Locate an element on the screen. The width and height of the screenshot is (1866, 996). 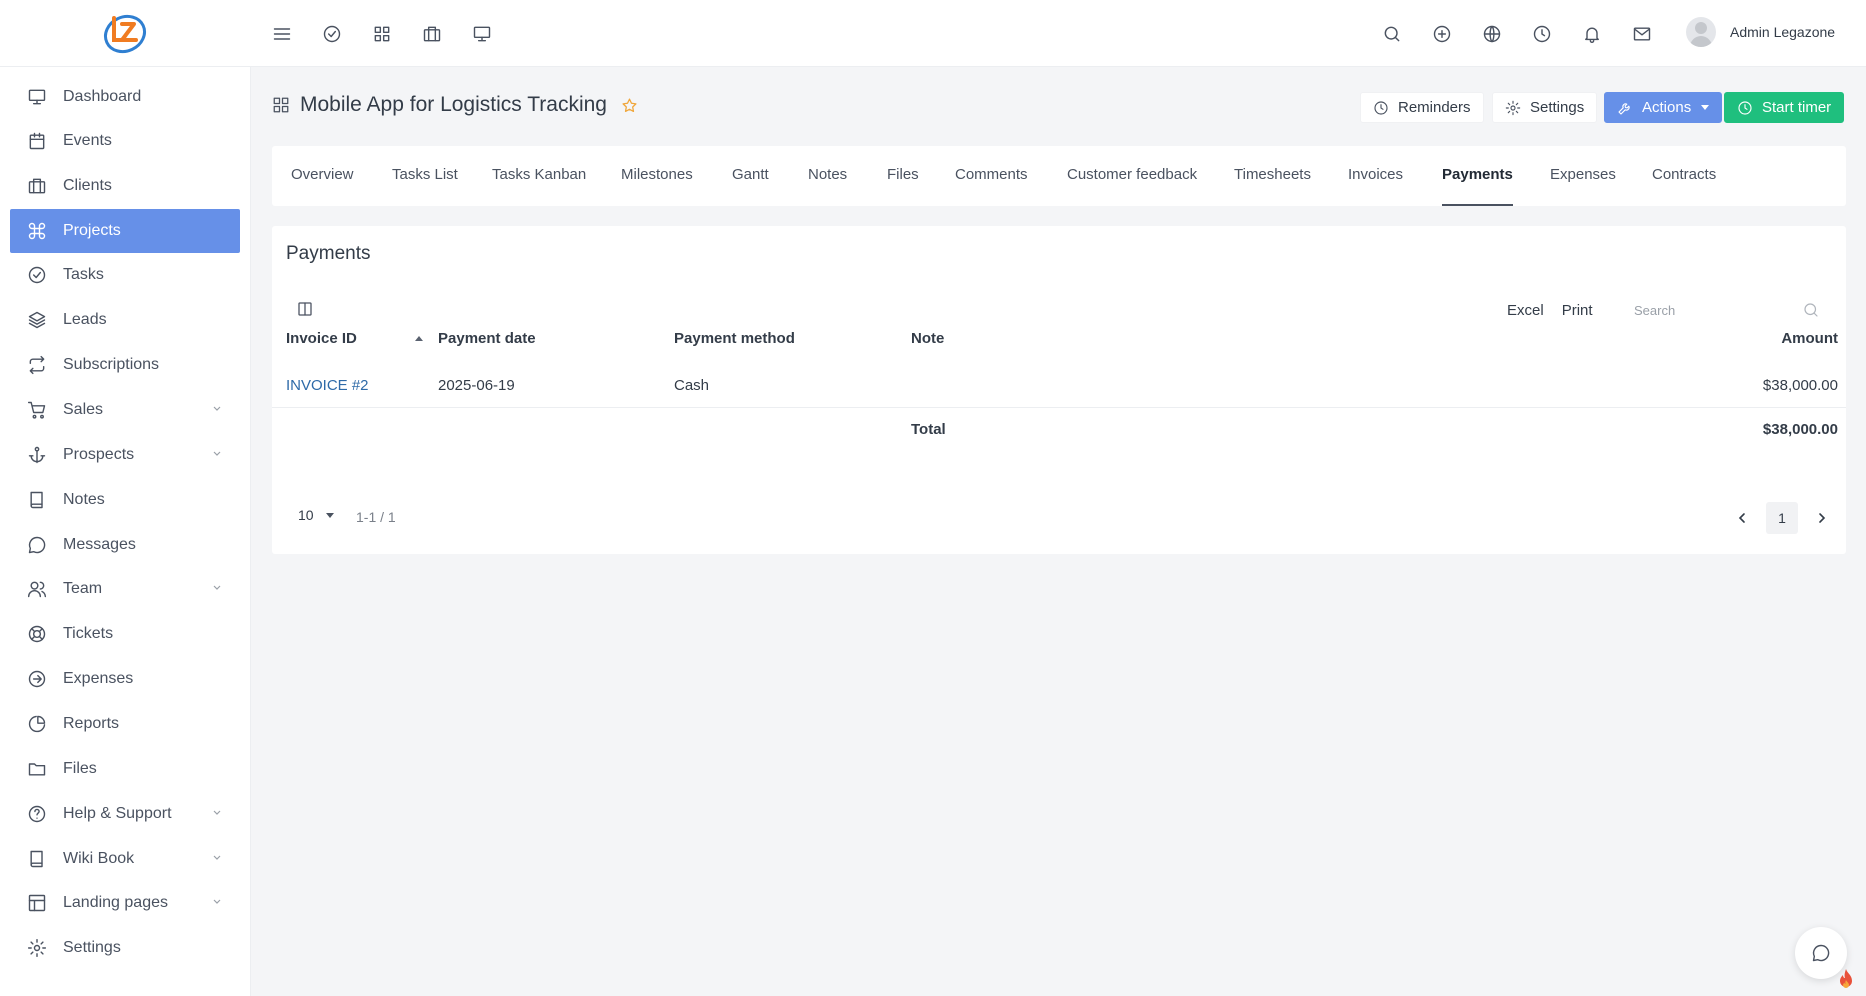
invoice-link: INVOICE #2 is located at coordinates (327, 385).